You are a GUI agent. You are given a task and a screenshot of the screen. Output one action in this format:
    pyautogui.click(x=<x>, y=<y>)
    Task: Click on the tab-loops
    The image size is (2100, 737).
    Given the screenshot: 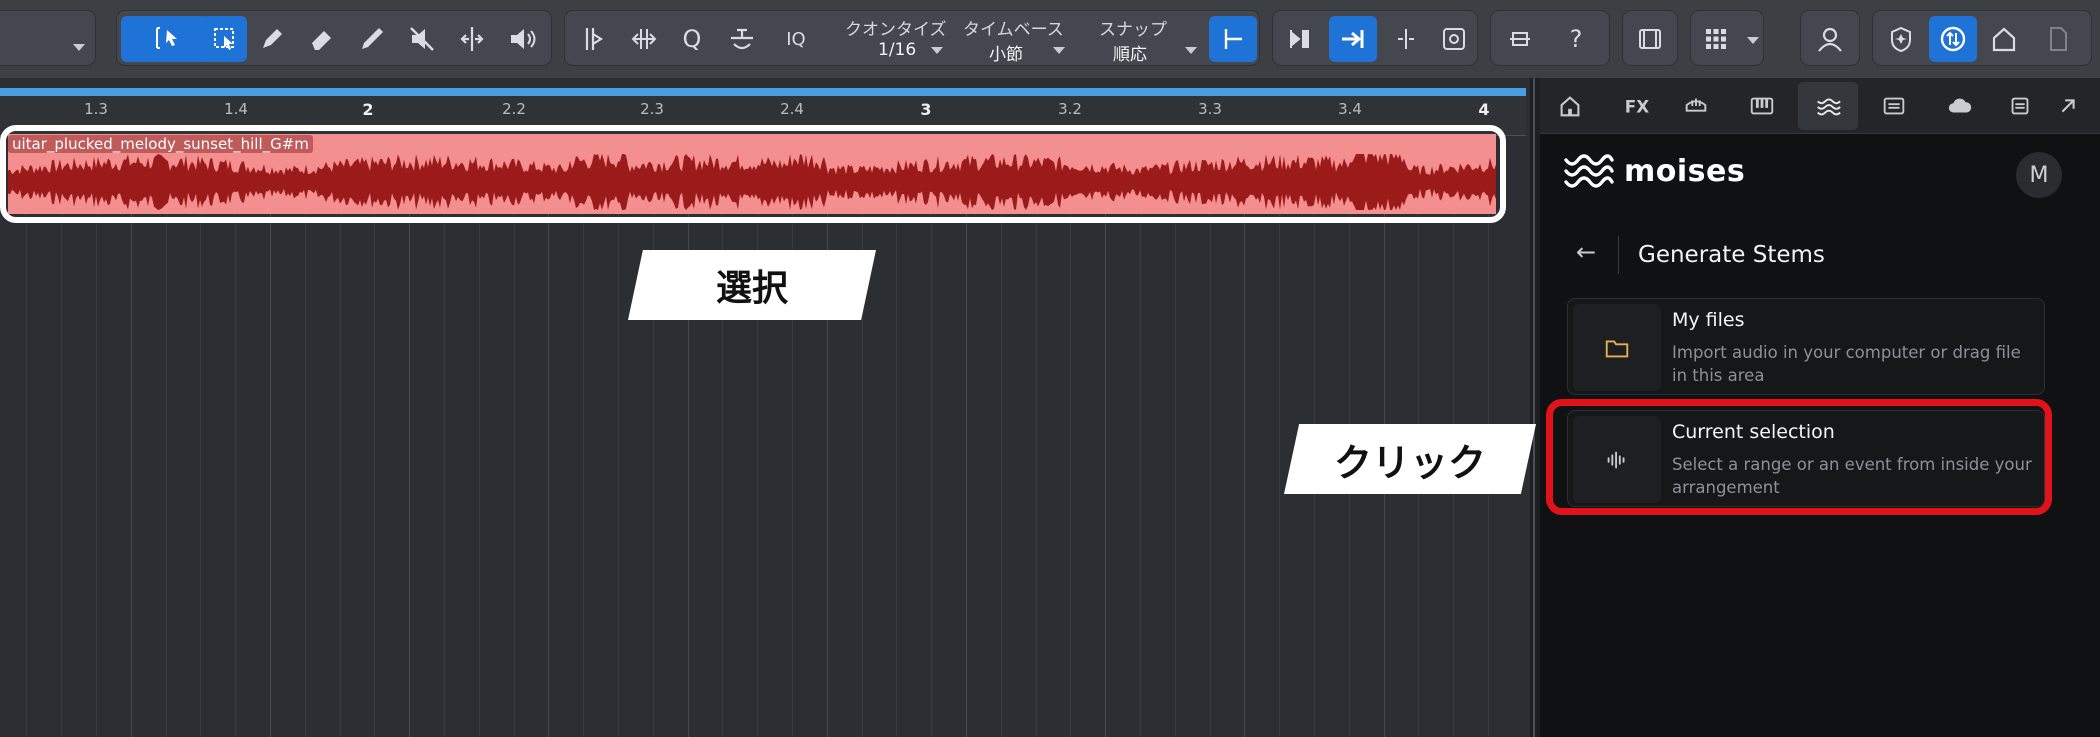 What is the action you would take?
    pyautogui.click(x=1696, y=106)
    